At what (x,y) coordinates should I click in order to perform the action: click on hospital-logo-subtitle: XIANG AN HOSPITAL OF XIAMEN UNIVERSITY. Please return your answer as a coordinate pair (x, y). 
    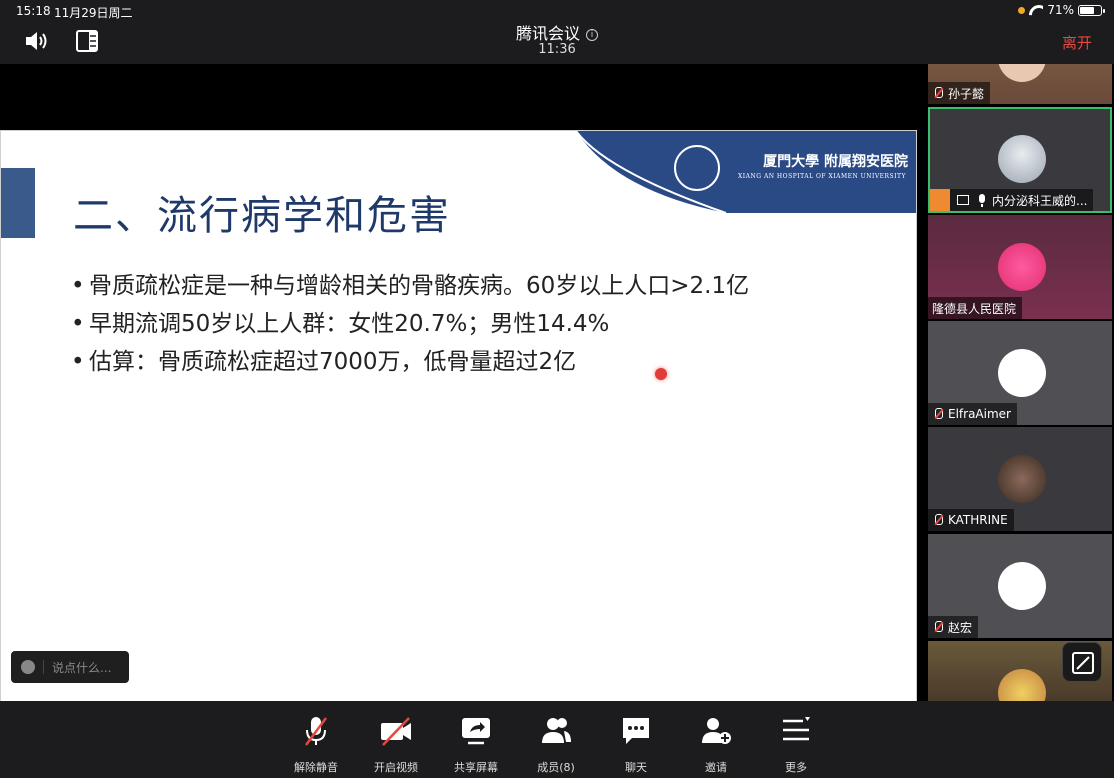
    Looking at the image, I should click on (822, 176).